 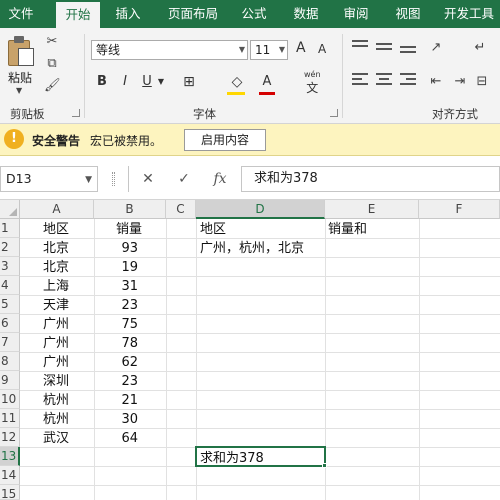 I want to click on cell-a2: 北京, so click(x=56, y=248).